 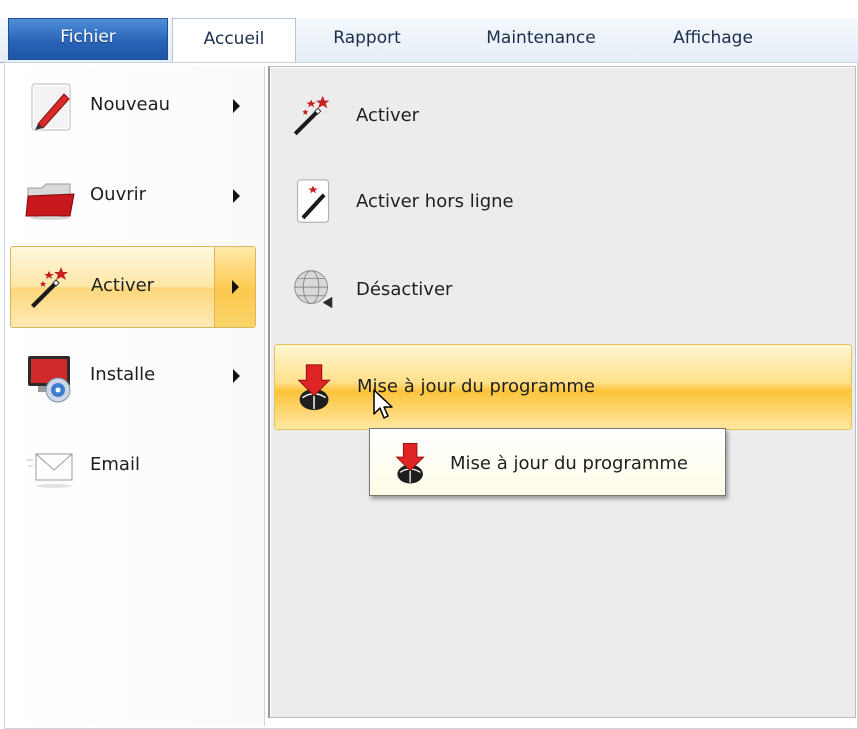 What do you see at coordinates (435, 201) in the screenshot?
I see `submenu-item-label: Activer hors ligne` at bounding box center [435, 201].